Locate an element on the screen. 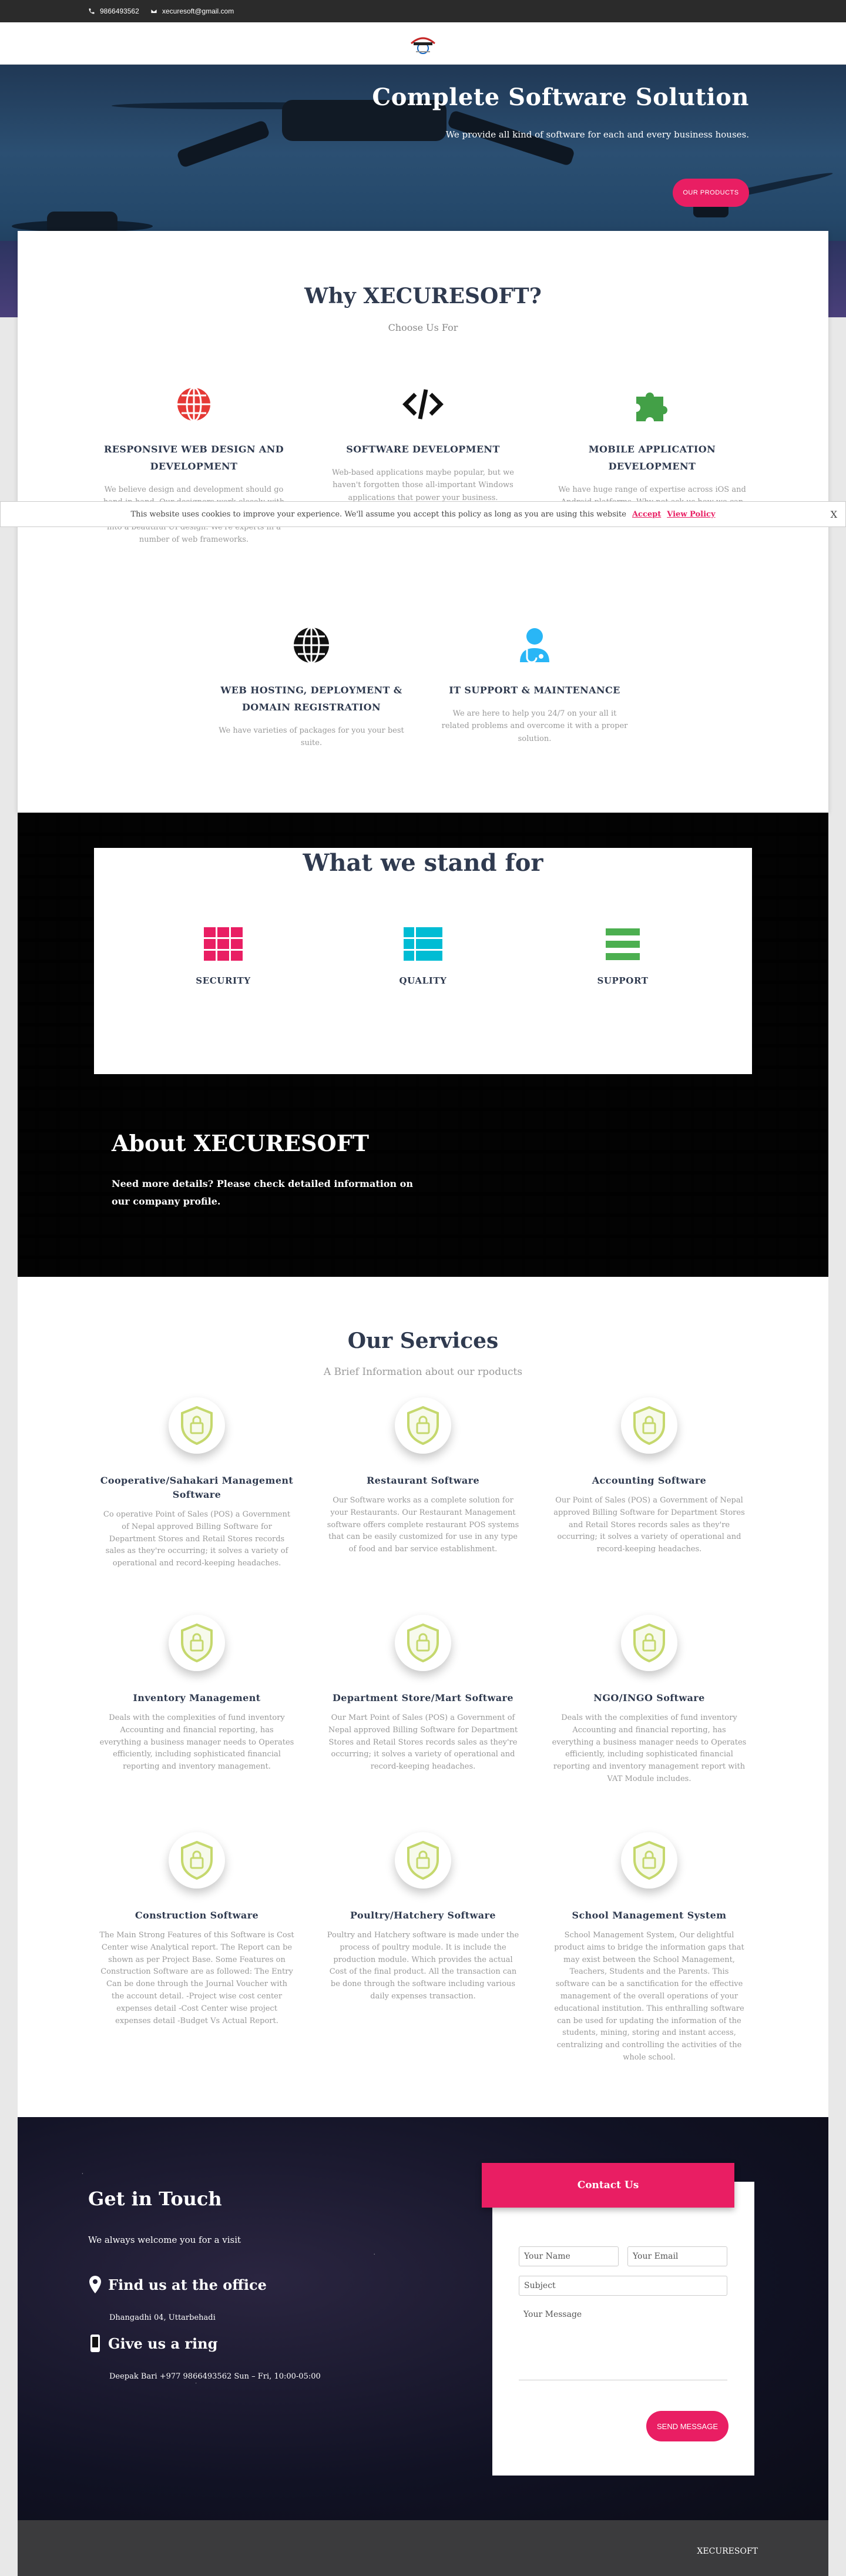 Image resolution: width=846 pixels, height=2576 pixels. name-field: Your Name is located at coordinates (569, 2256).